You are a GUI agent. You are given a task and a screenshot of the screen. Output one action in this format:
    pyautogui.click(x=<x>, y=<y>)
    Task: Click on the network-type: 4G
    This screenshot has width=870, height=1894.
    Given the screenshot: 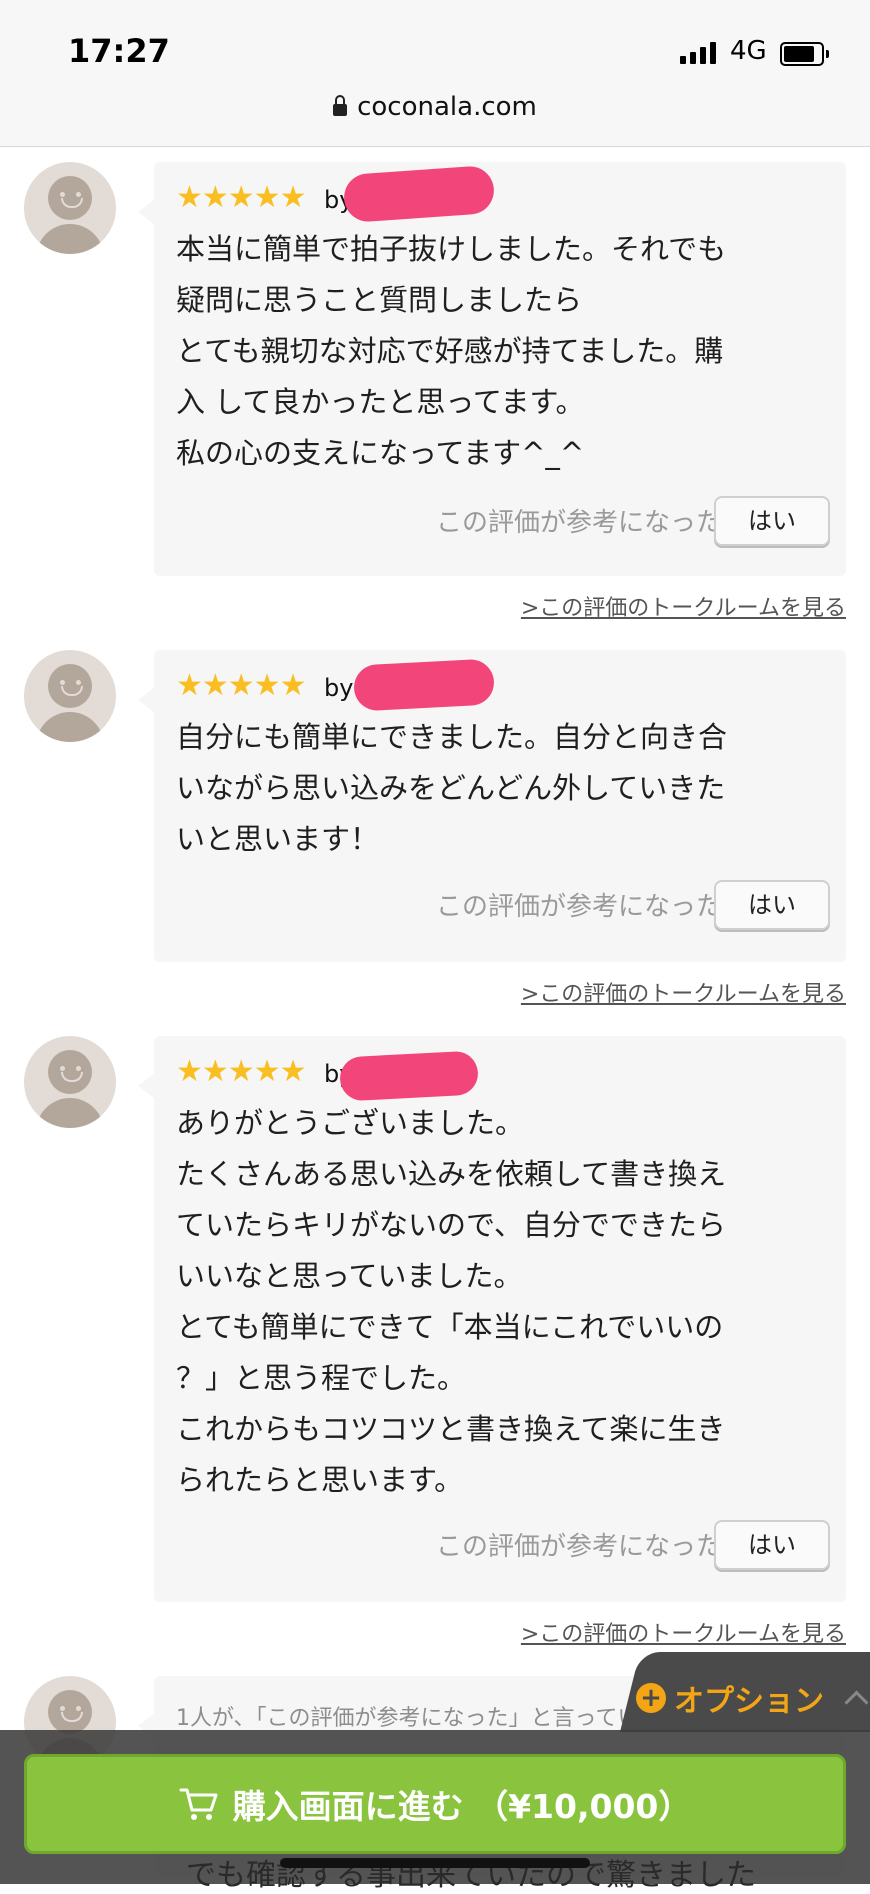 What is the action you would take?
    pyautogui.click(x=748, y=51)
    